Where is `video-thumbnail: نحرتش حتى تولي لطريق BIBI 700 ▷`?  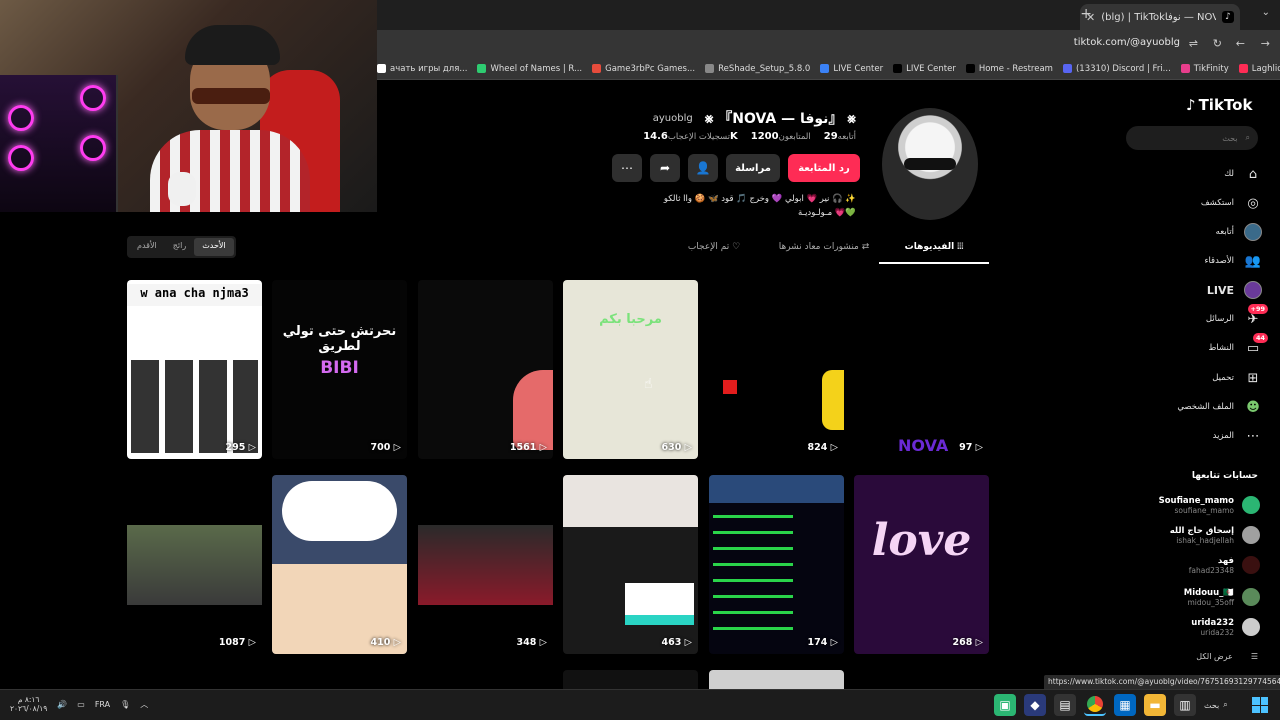 video-thumbnail: نحرتش حتى تولي لطريق BIBI 700 ▷ is located at coordinates (339, 369).